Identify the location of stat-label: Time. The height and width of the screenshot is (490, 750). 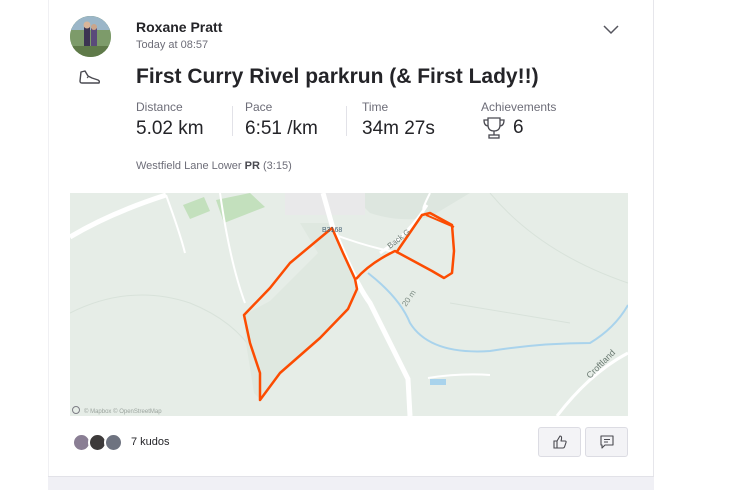
(375, 107).